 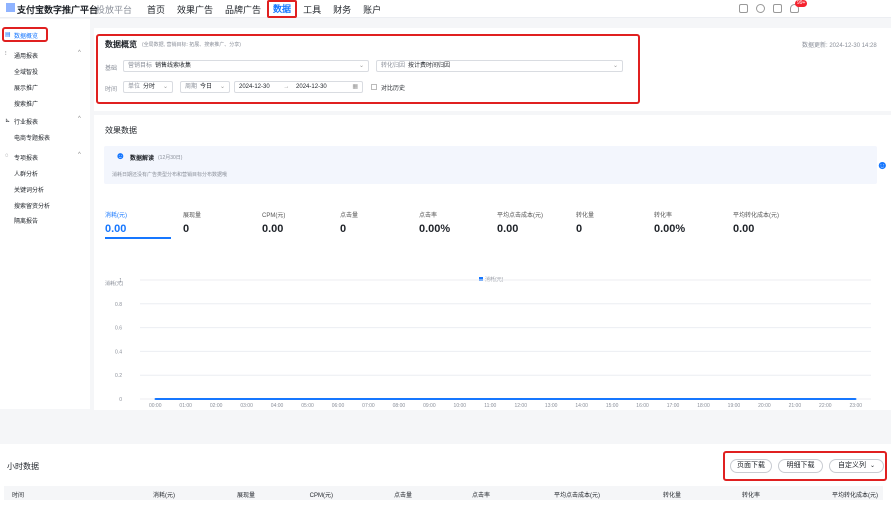 I want to click on sidebar-item-ecommerce: 电商专题报表, so click(x=32, y=137).